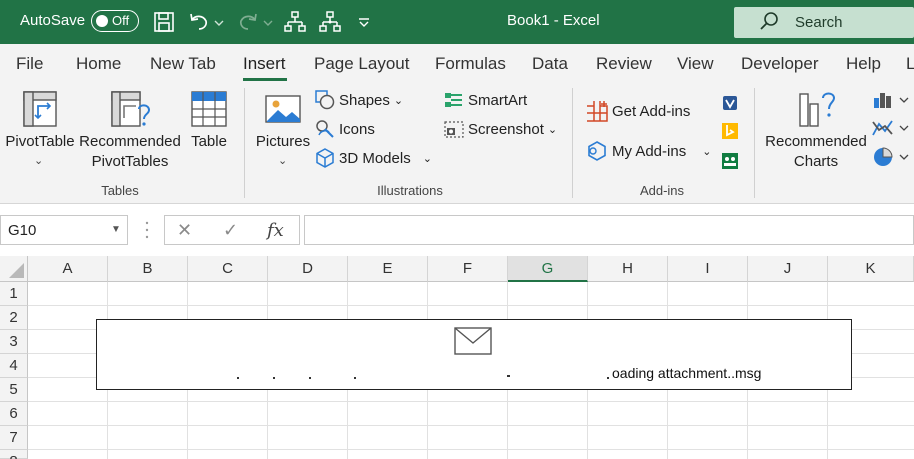 Image resolution: width=914 pixels, height=459 pixels. Describe the element at coordinates (68, 269) in the screenshot. I see `column-header: A` at that location.